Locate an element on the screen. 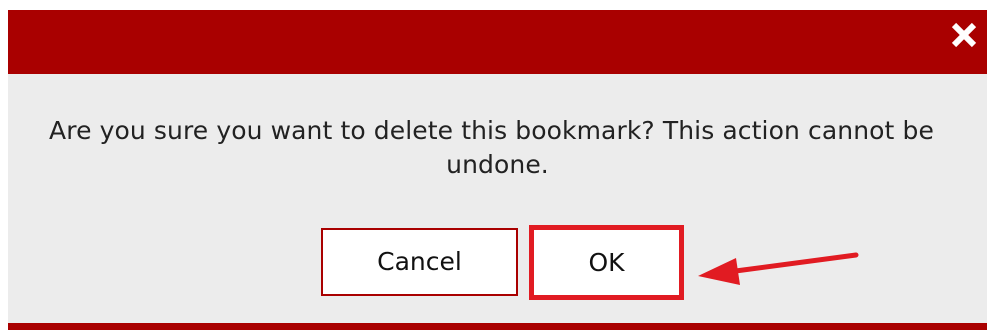 This screenshot has height=330, width=987. annotation-arrow-icon is located at coordinates (778, 268).